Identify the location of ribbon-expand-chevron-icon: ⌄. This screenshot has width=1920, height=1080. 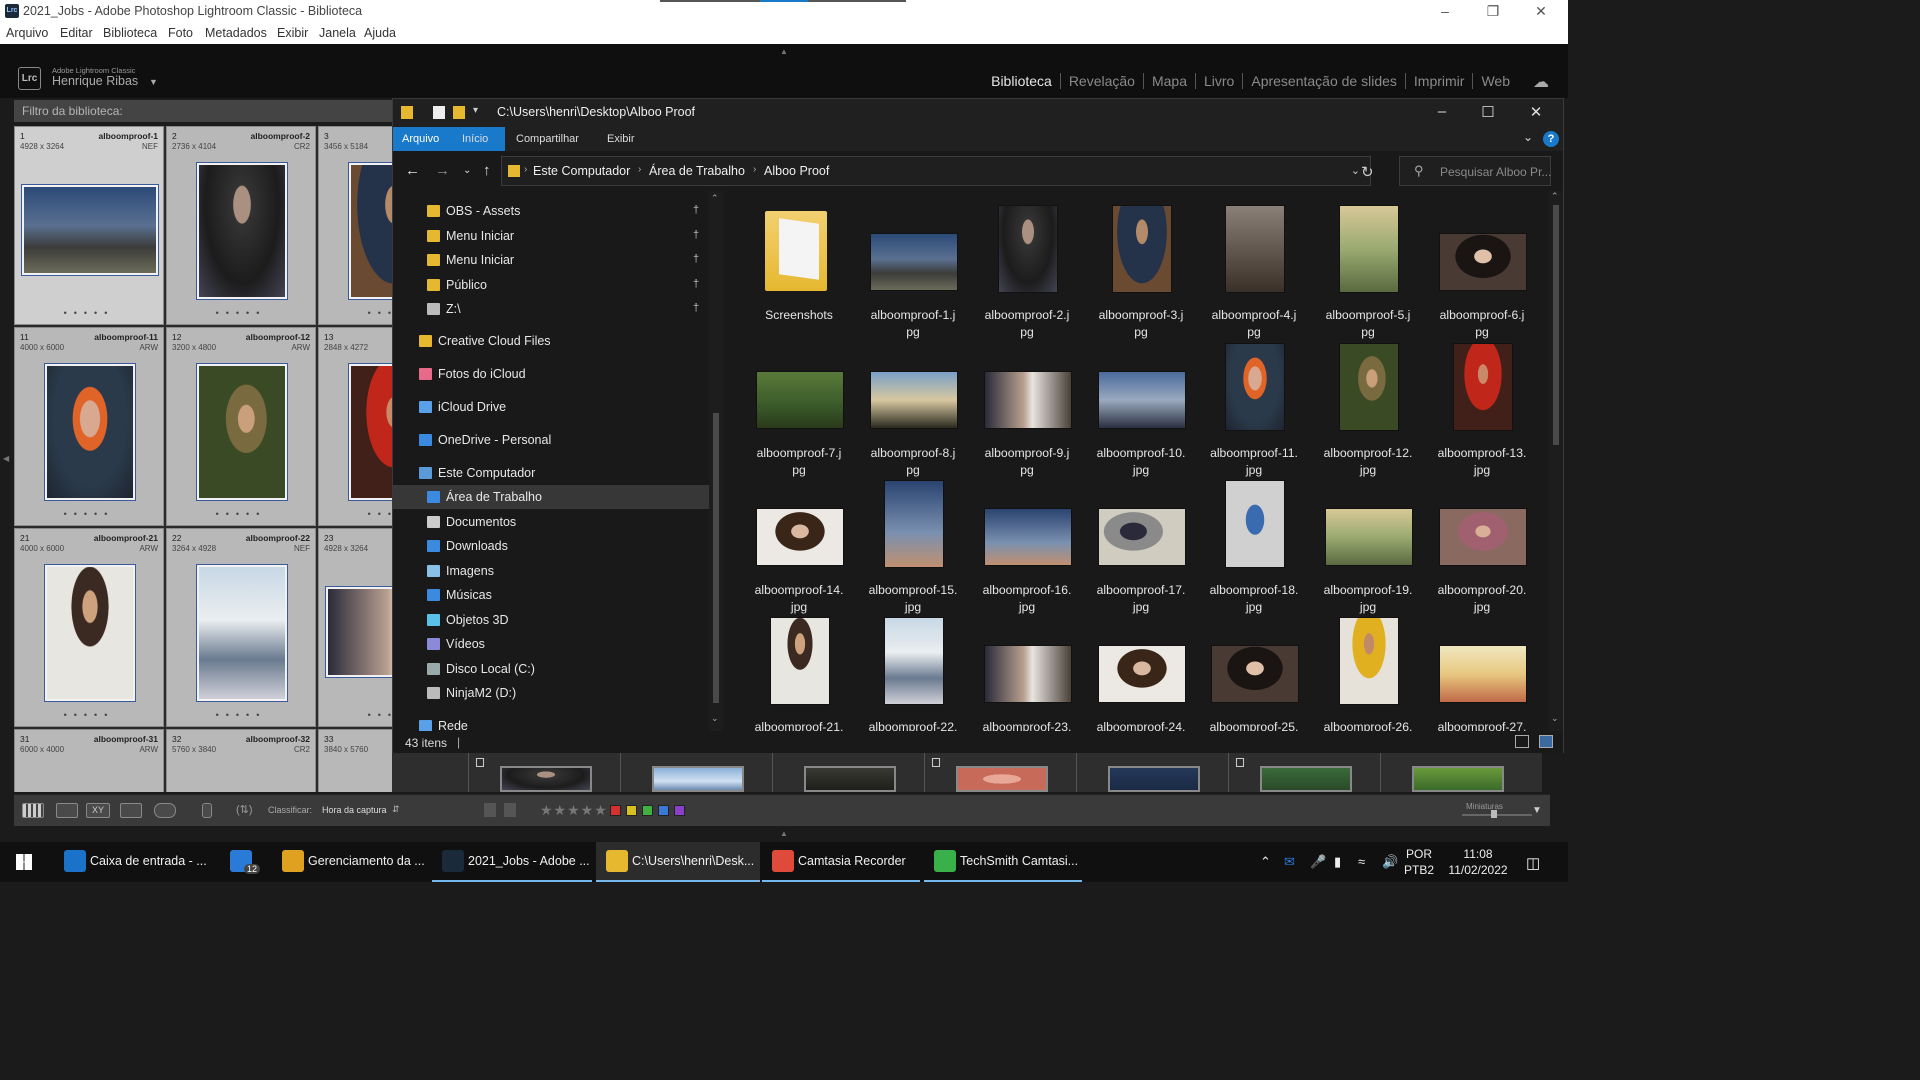
(1528, 137).